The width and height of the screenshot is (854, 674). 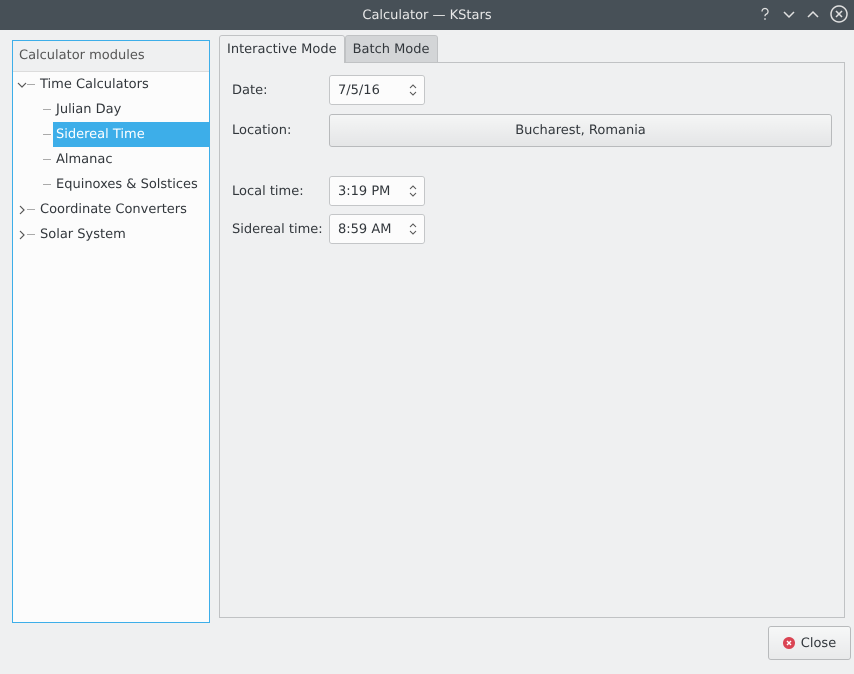 I want to click on tab: Interactive Mode, so click(x=282, y=49).